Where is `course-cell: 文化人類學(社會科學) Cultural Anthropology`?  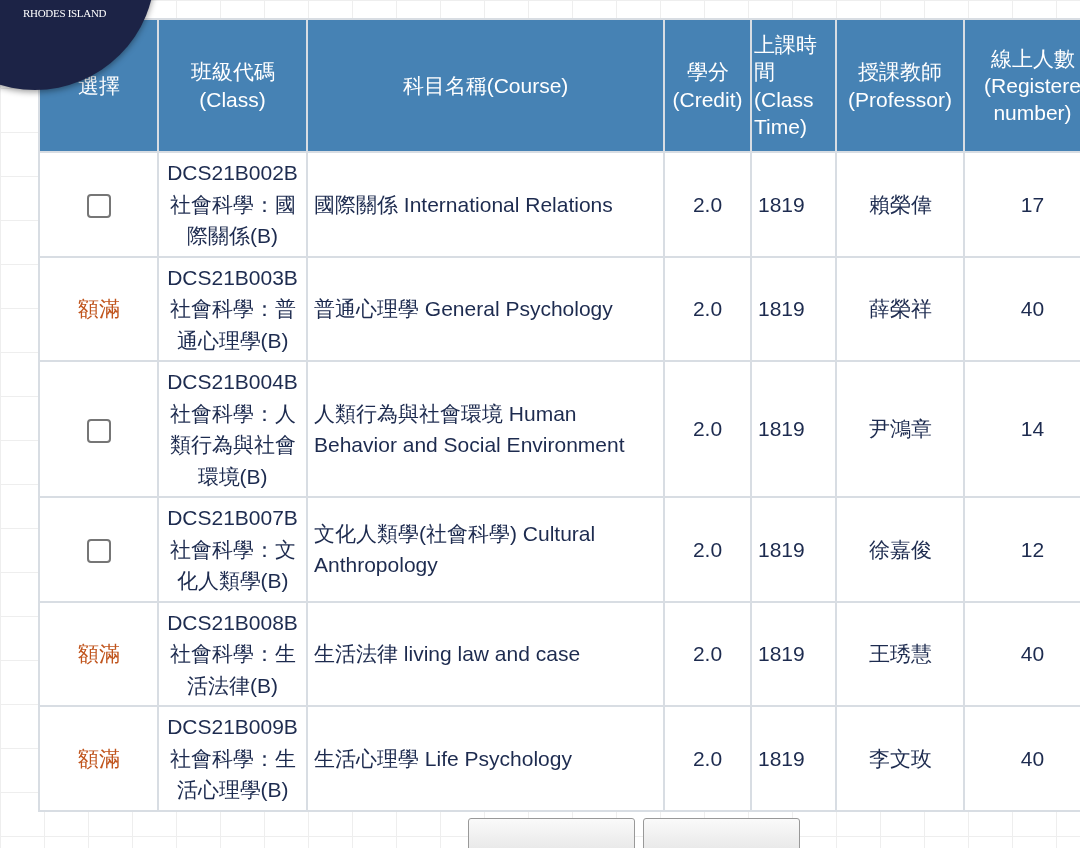 course-cell: 文化人類學(社會科學) Cultural Anthropology is located at coordinates (485, 549).